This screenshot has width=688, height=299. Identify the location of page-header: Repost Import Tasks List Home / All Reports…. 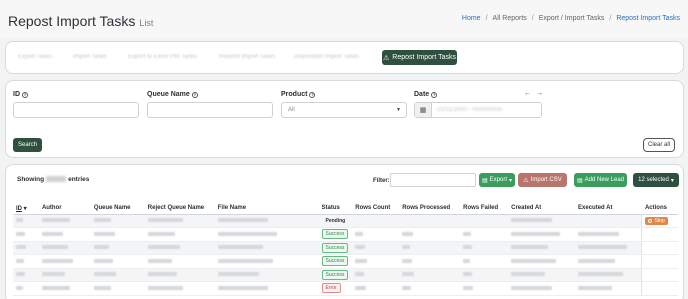
(344, 19).